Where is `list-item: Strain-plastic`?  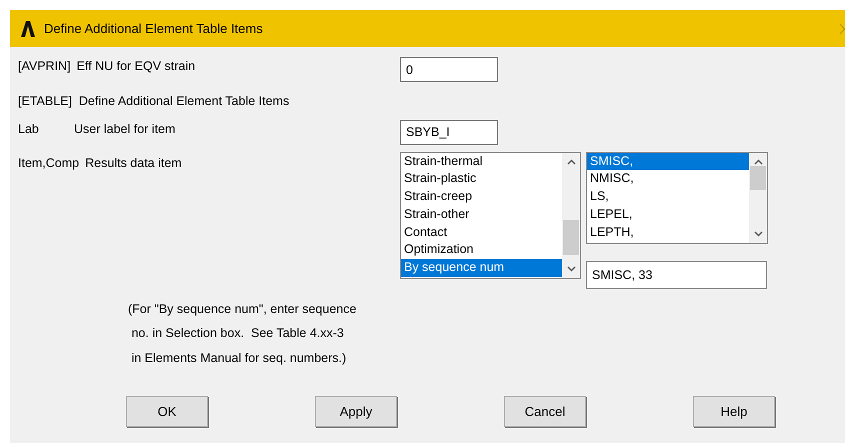
list-item: Strain-plastic is located at coordinates (481, 179).